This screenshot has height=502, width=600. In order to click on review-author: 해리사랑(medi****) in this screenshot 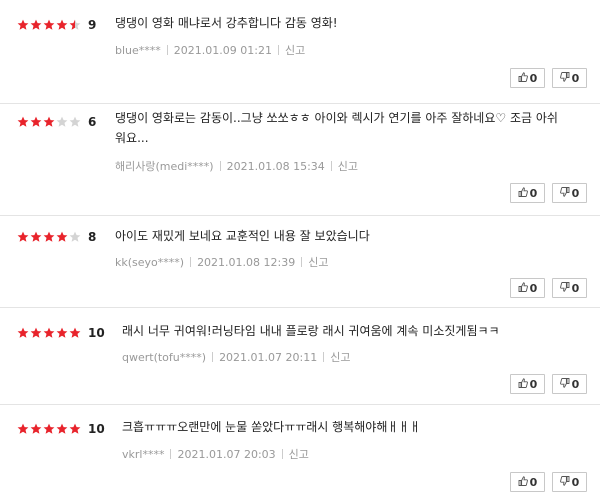, I will do `click(164, 166)`.